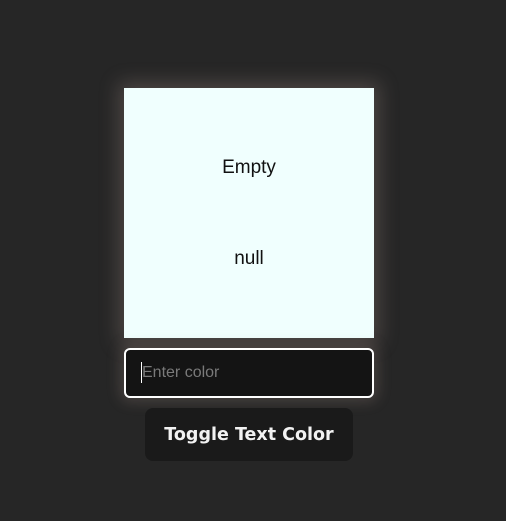 This screenshot has height=521, width=506. What do you see at coordinates (141, 372) in the screenshot?
I see `text-caret` at bounding box center [141, 372].